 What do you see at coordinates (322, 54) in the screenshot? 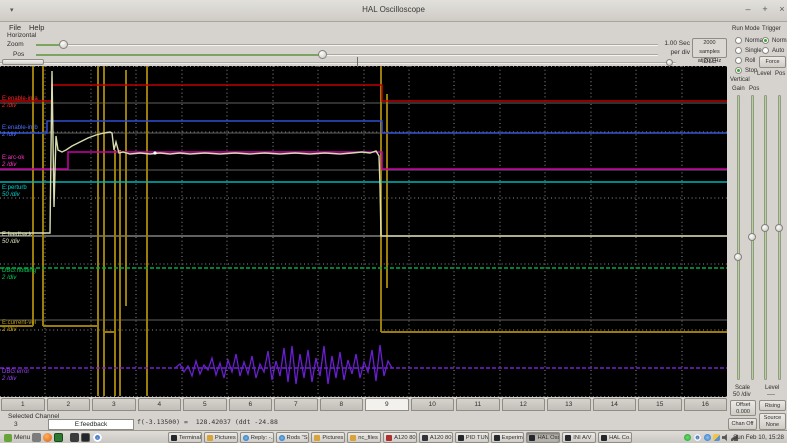
I see `pos-slider-thumb` at bounding box center [322, 54].